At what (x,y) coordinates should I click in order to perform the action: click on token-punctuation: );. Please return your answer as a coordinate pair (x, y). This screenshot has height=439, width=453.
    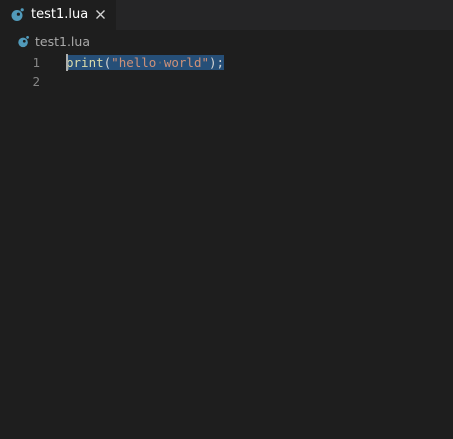
    Looking at the image, I should click on (217, 62).